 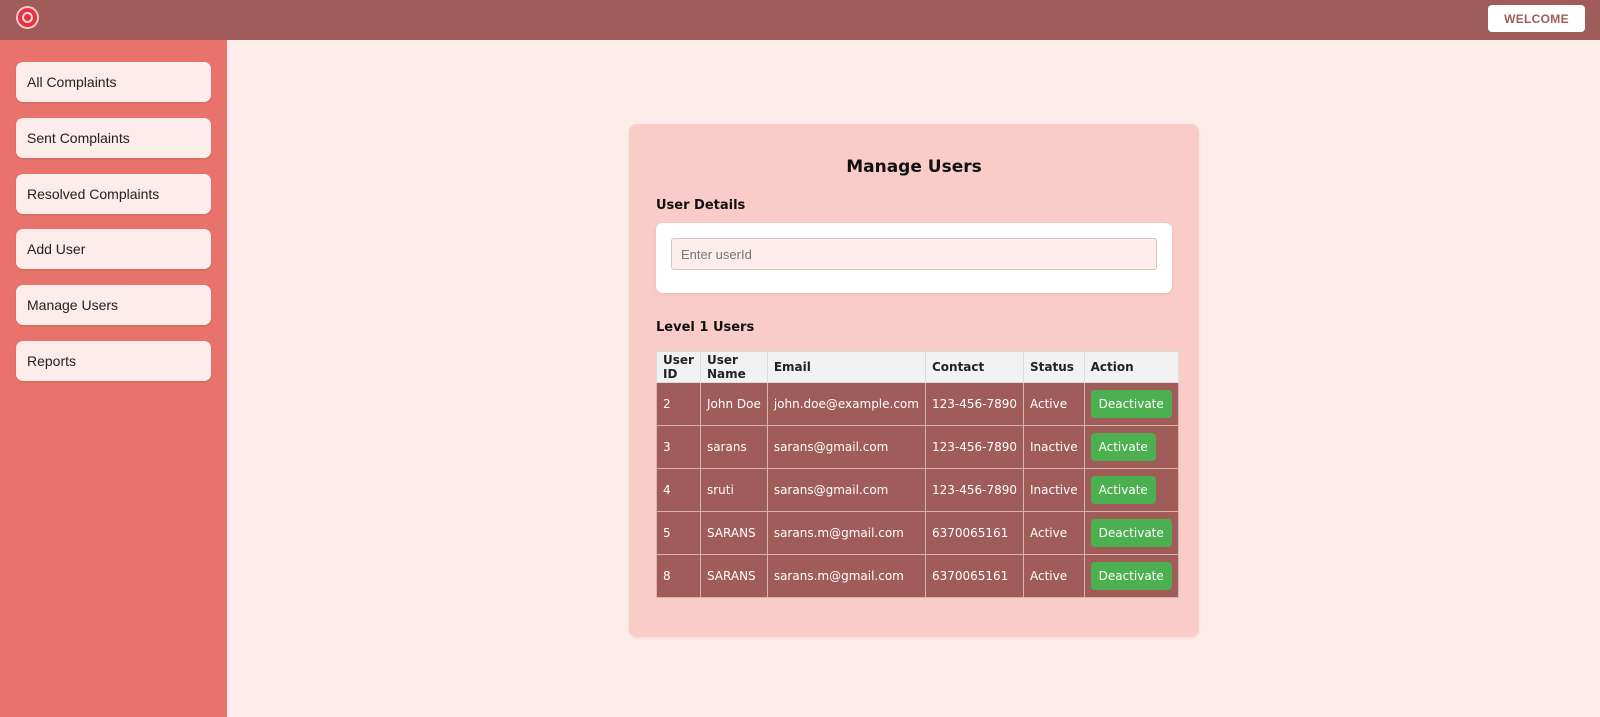 I want to click on sidebar-item-manage-users: Manage Users, so click(x=113, y=305).